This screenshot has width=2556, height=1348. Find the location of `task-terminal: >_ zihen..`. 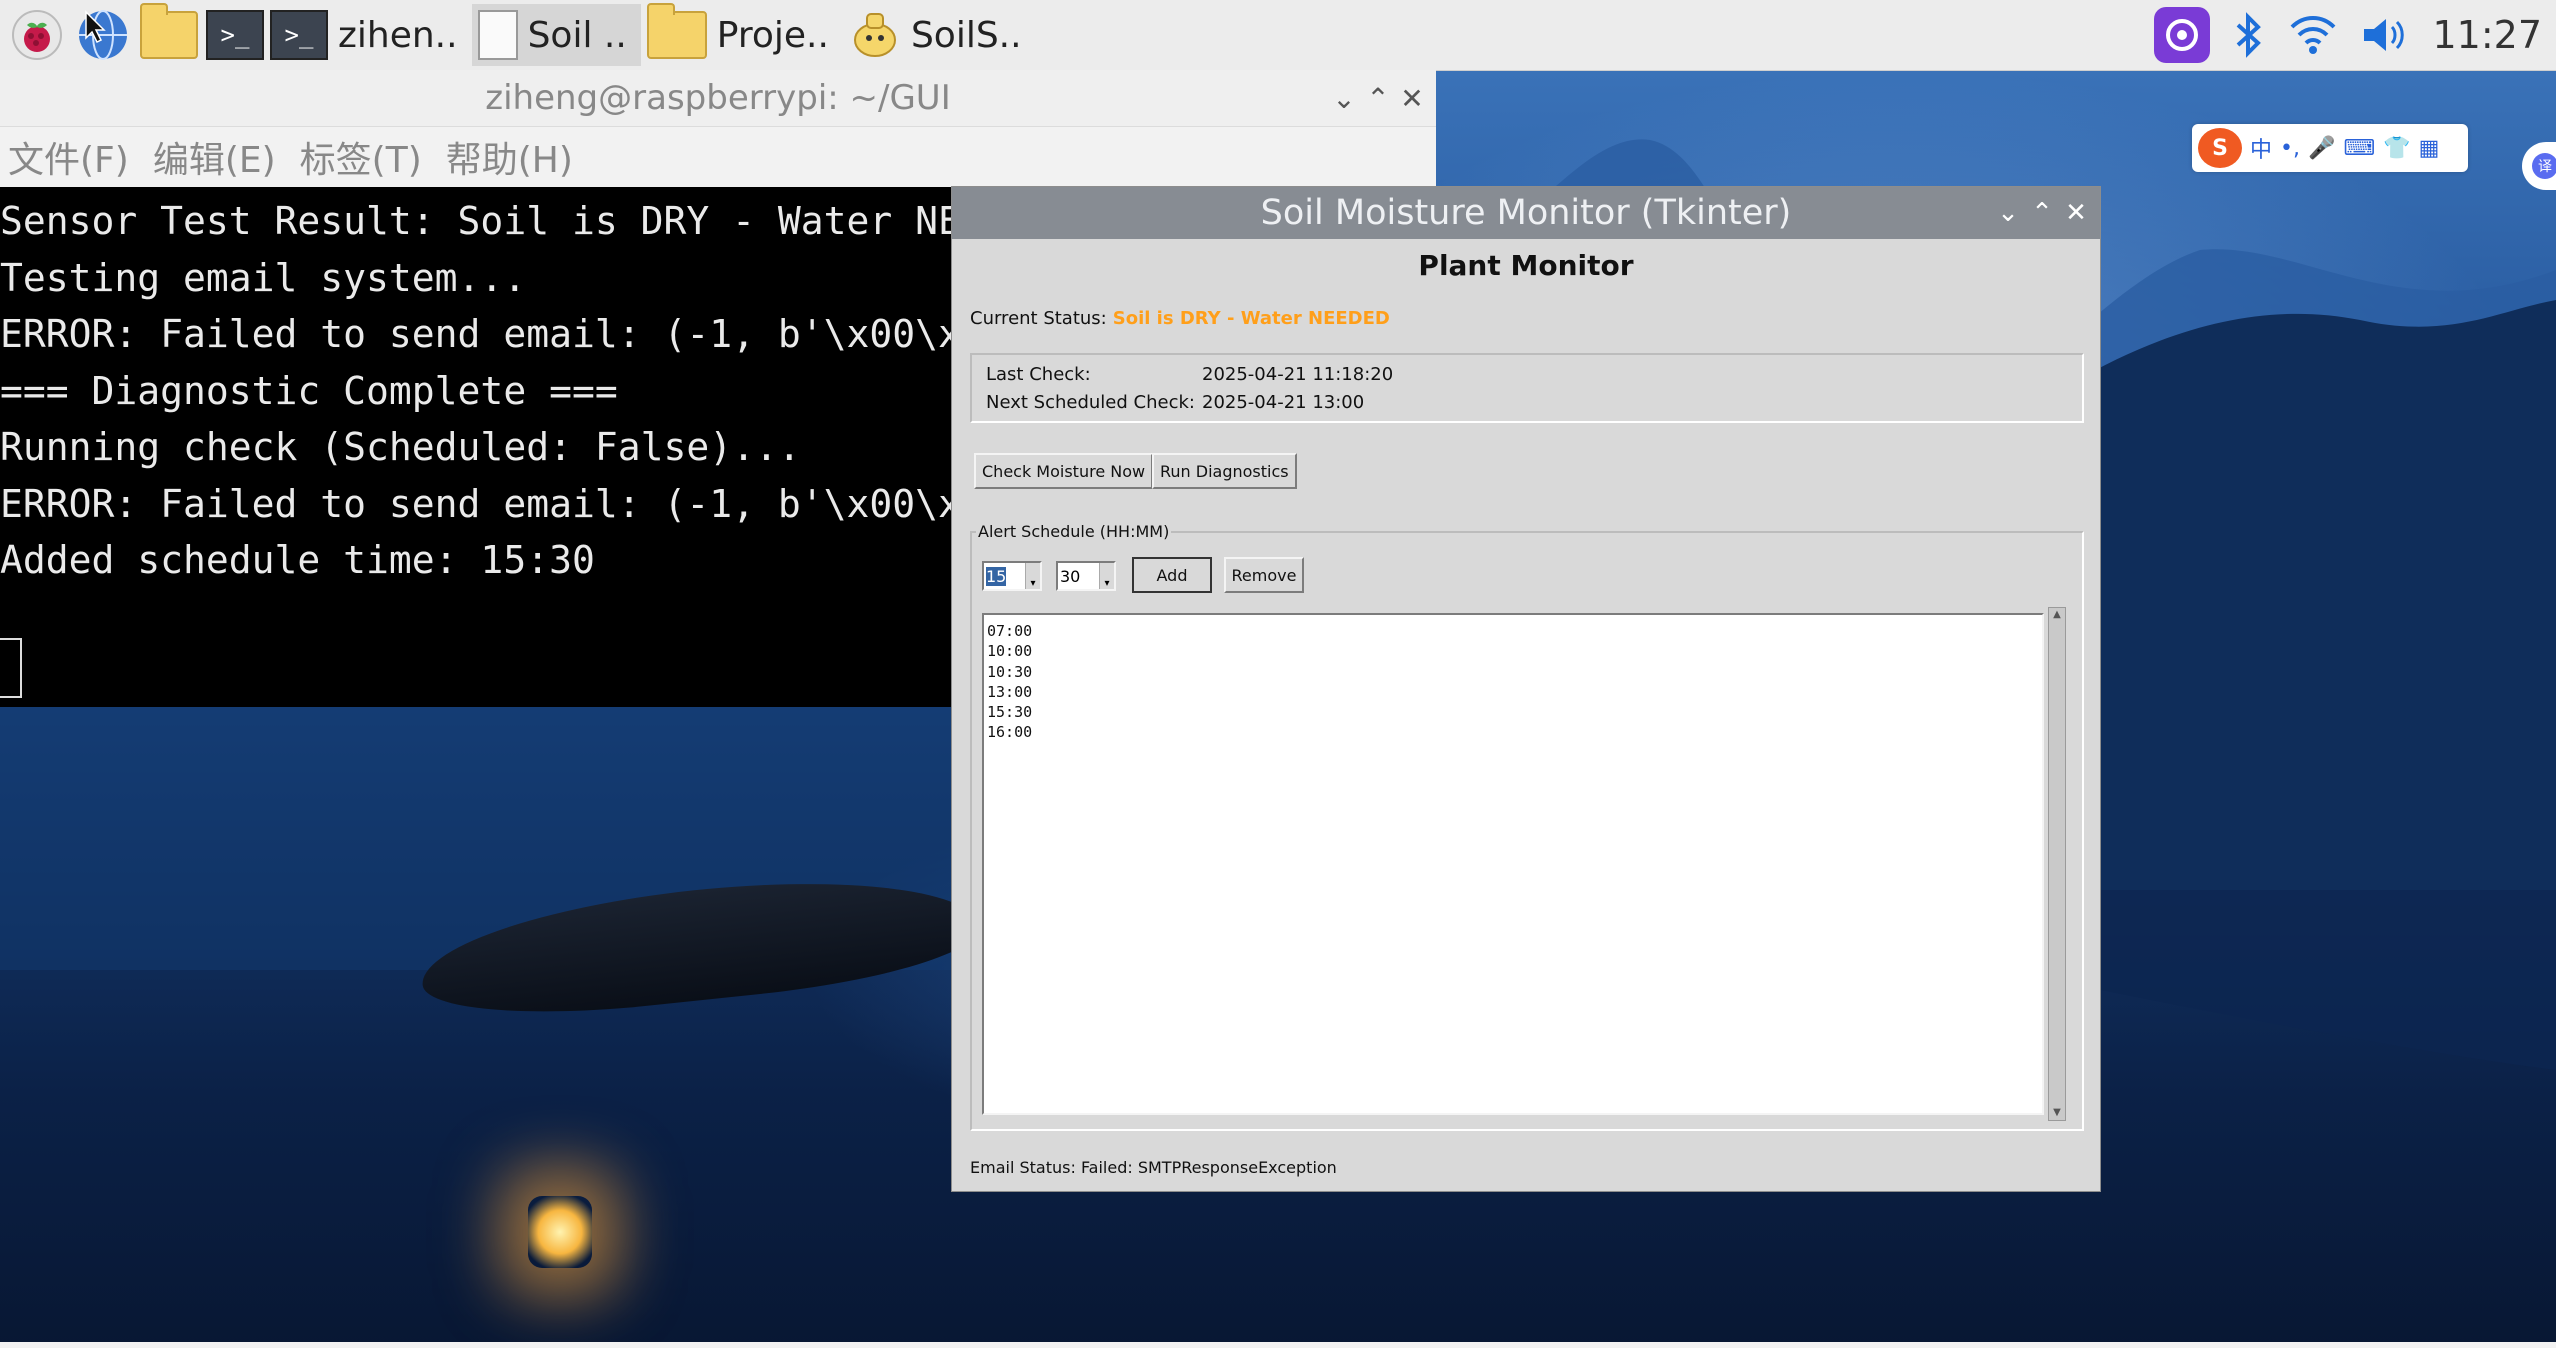

task-terminal: >_ zihen.. is located at coordinates (368, 35).